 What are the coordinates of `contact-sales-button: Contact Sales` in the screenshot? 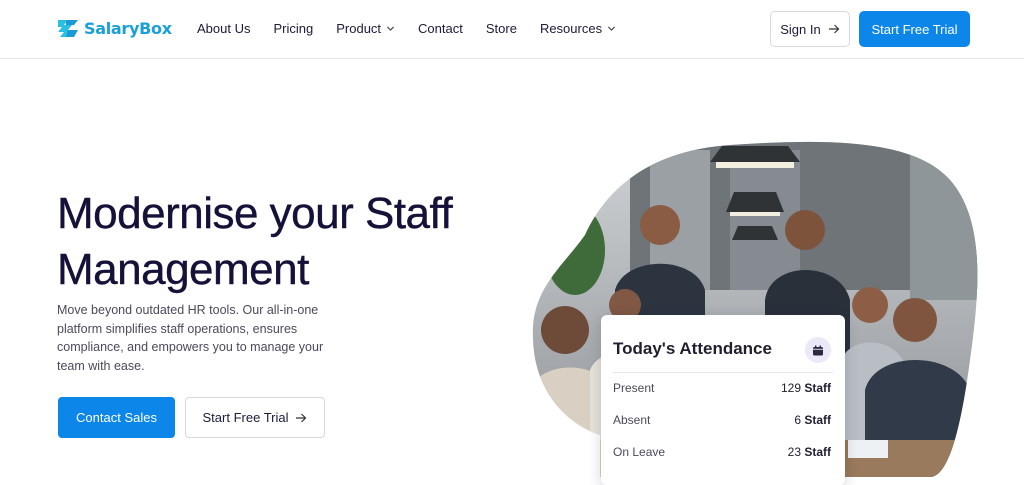 It's located at (116, 417).